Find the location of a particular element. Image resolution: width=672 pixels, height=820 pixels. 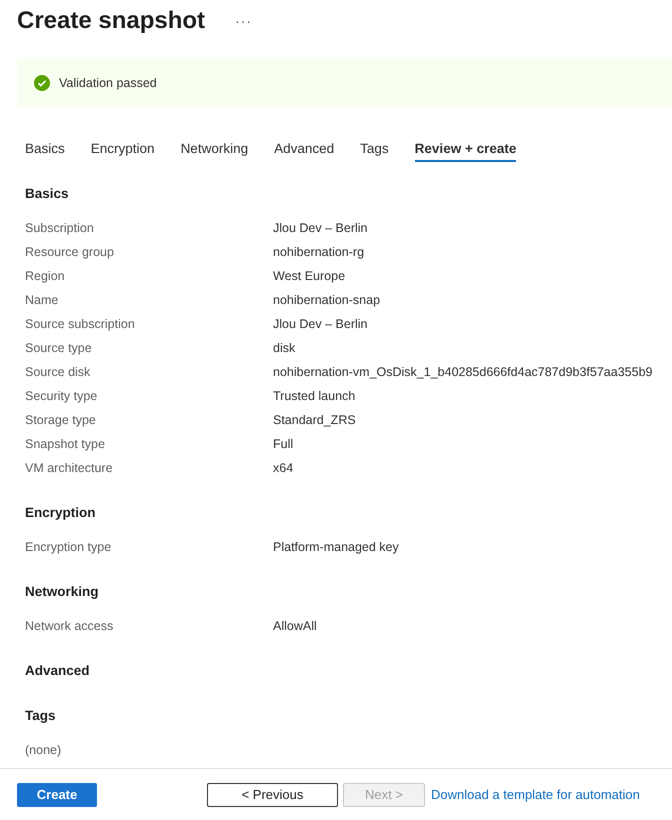

banner-text: Validation passed is located at coordinates (108, 83).